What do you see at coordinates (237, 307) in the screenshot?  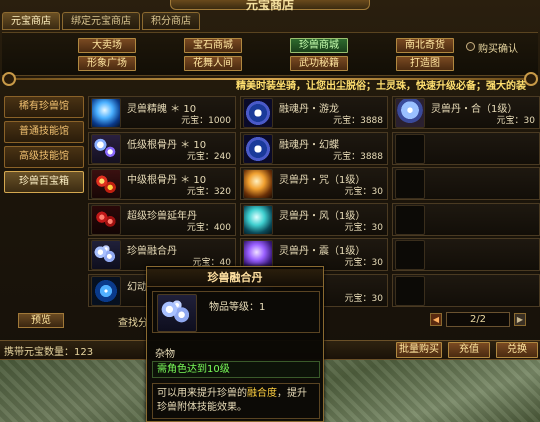 I see `tooltip-item-level: 物品等级：1` at bounding box center [237, 307].